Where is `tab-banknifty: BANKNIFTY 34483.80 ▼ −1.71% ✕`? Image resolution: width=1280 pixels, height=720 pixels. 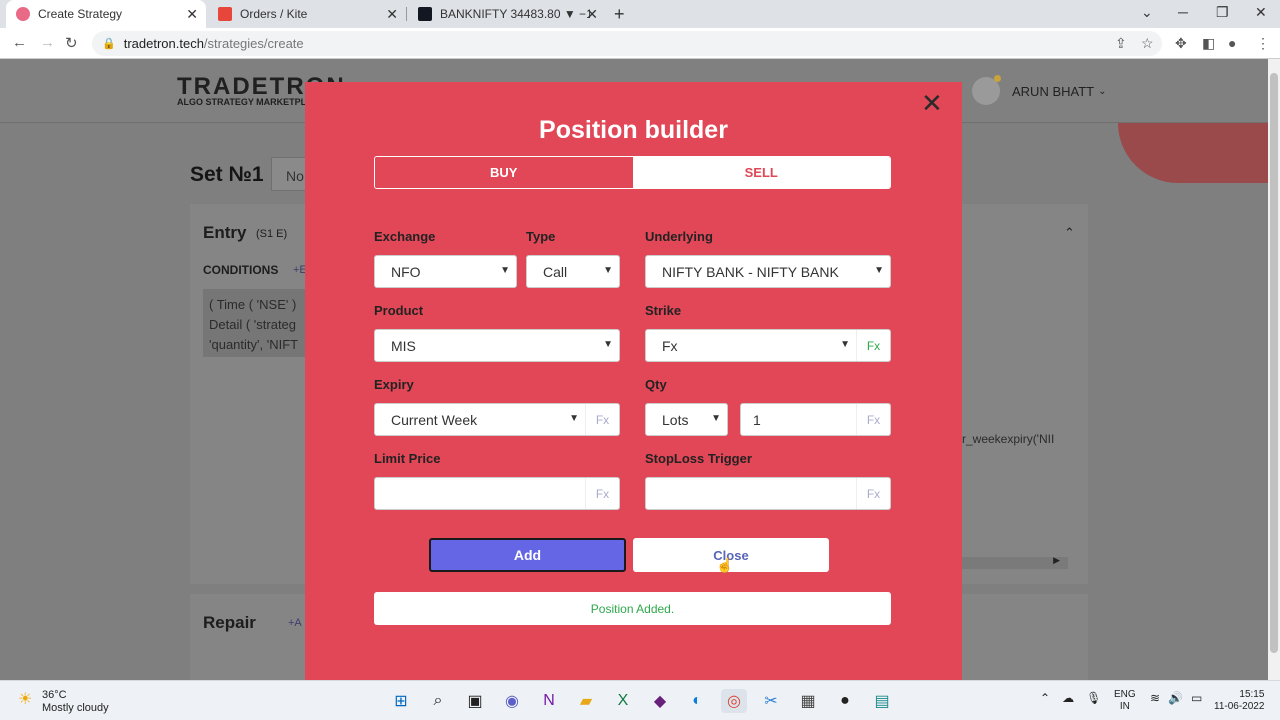 tab-banknifty: BANKNIFTY 34483.80 ▼ −1.71% ✕ is located at coordinates (507, 14).